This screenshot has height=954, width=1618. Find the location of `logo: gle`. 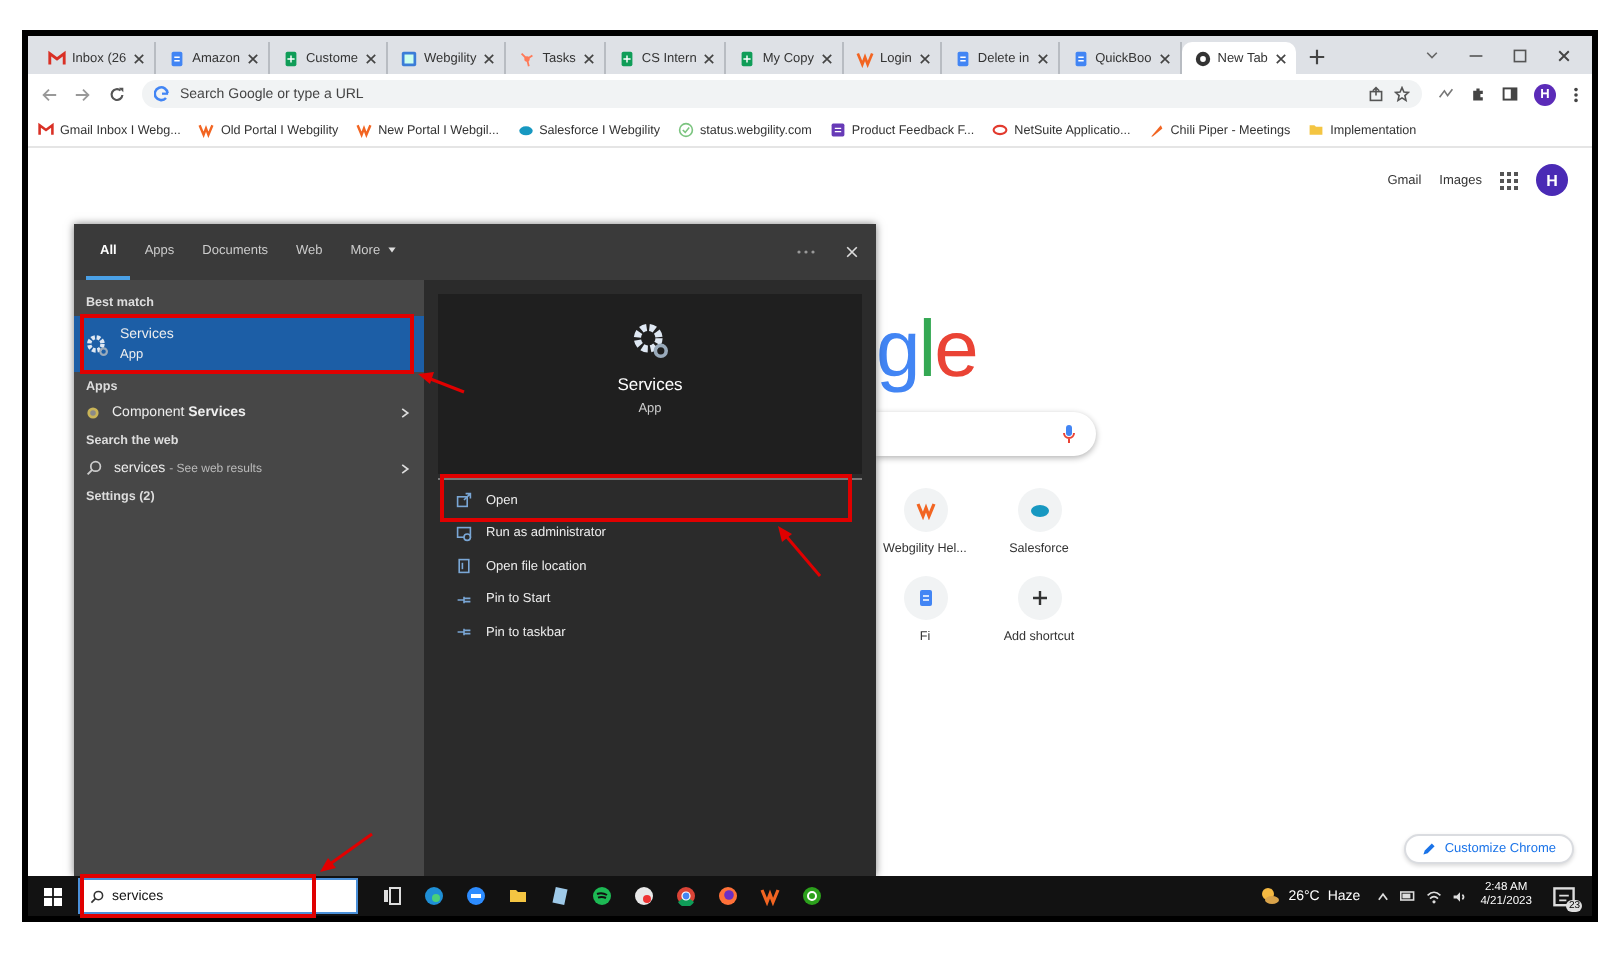

logo: gle is located at coordinates (926, 350).